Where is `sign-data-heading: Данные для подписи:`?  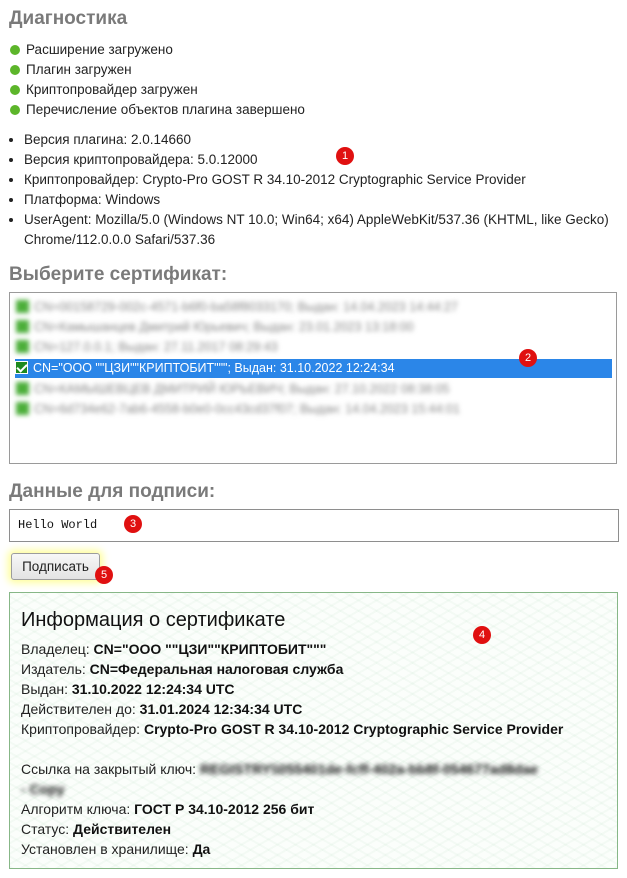
sign-data-heading: Данные для подписи: is located at coordinates (112, 491).